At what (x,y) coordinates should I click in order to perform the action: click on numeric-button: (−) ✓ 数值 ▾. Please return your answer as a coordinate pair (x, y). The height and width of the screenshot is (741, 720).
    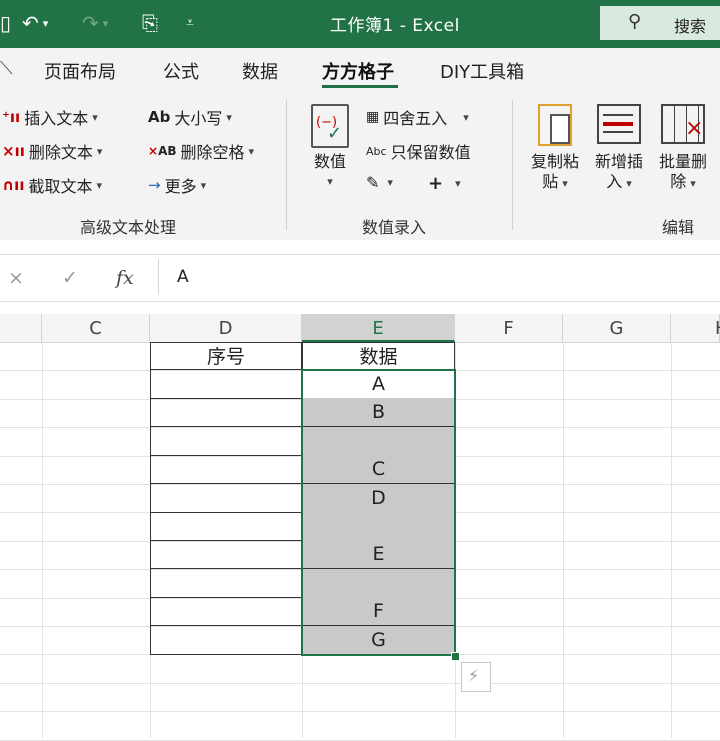
    Looking at the image, I should click on (330, 148).